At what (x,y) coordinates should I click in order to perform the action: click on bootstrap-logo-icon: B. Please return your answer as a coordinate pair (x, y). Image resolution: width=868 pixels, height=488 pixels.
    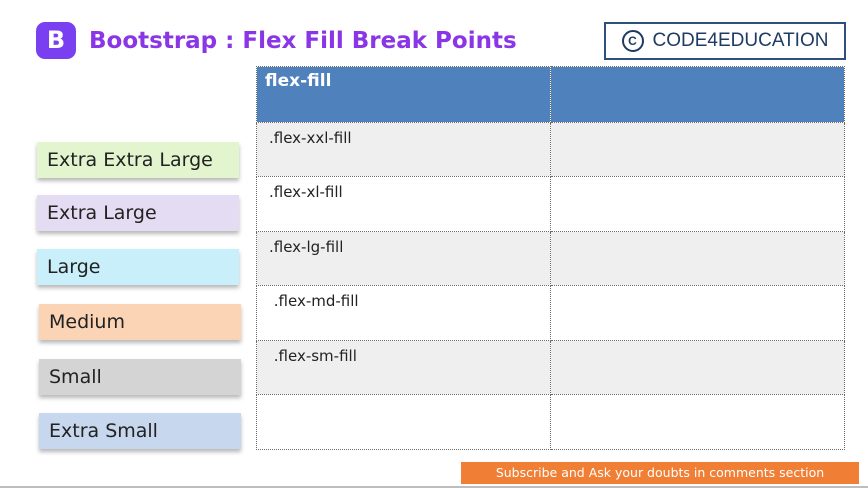
    Looking at the image, I should click on (56, 40).